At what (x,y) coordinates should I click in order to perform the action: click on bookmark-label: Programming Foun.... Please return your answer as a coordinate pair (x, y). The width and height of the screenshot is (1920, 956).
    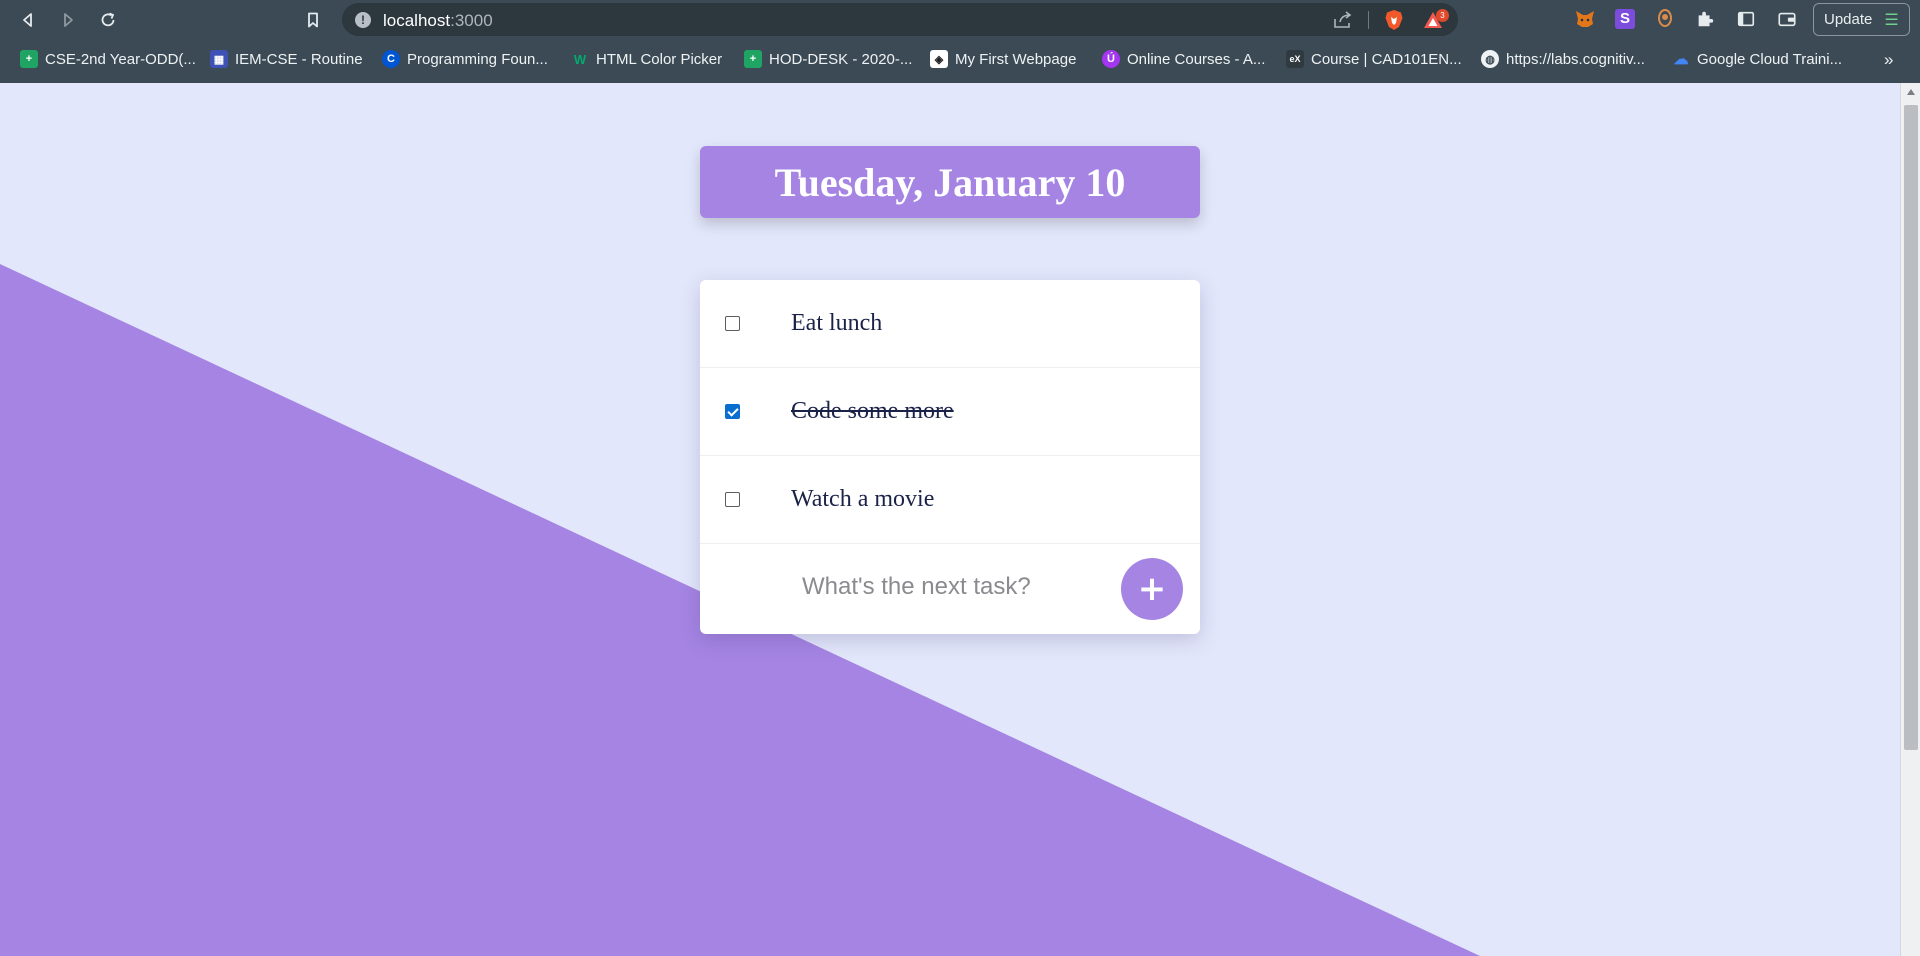
    Looking at the image, I should click on (477, 59).